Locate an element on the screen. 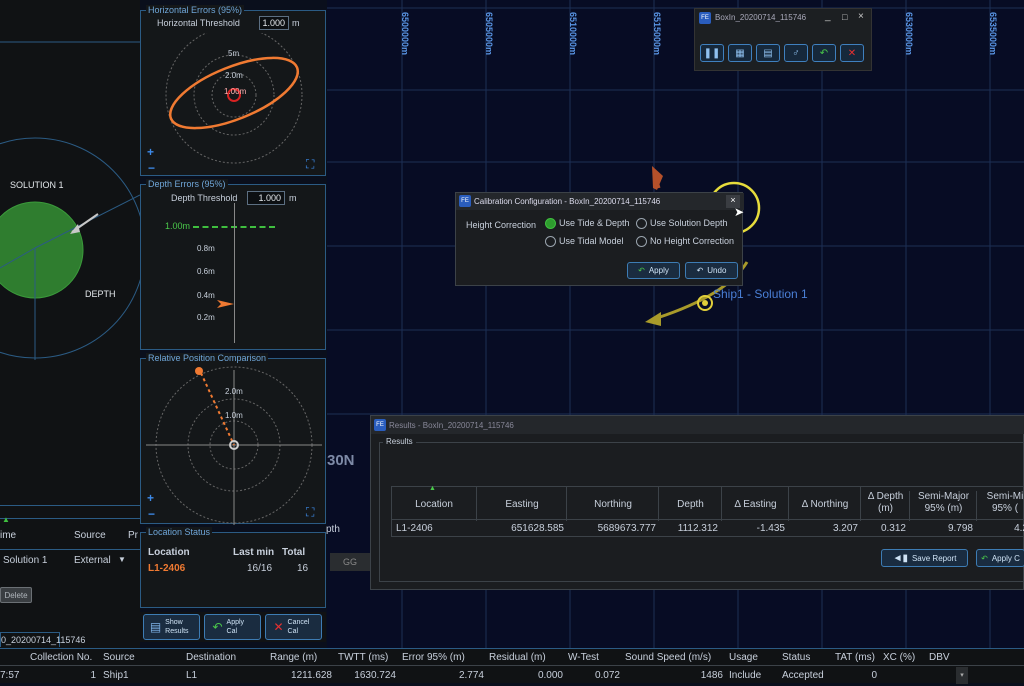  grid-icon: ▦ is located at coordinates (740, 53).